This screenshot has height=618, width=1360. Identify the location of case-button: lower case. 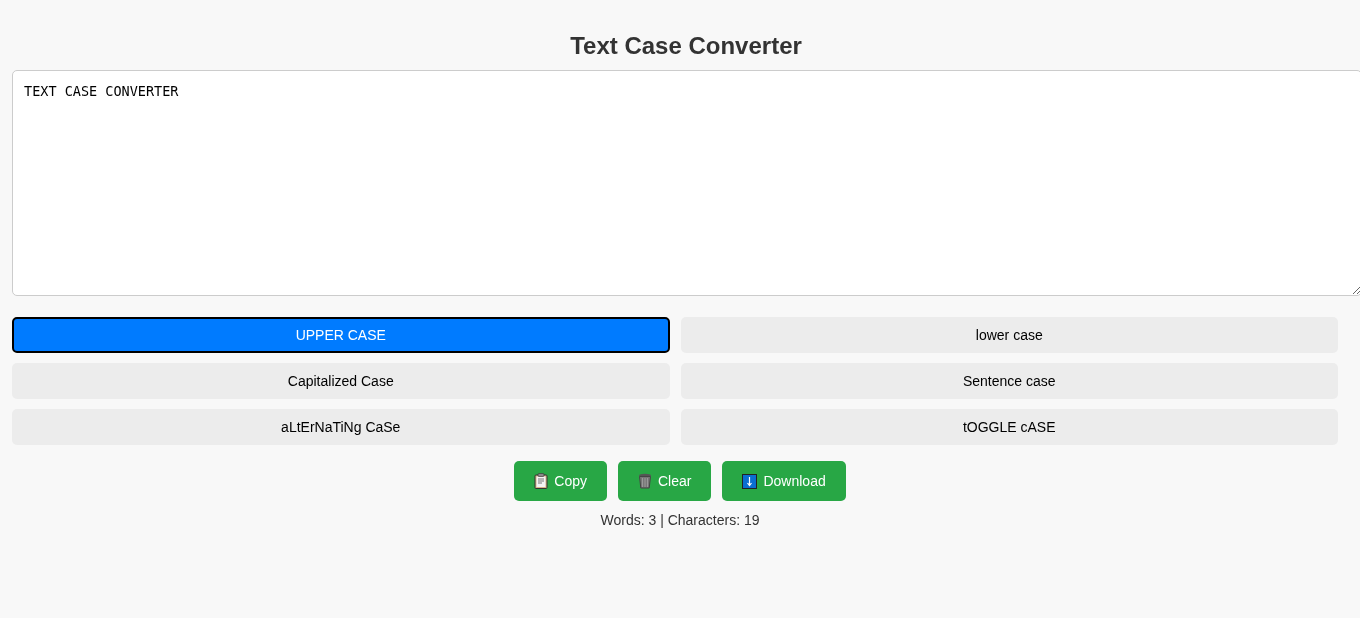
(1009, 335).